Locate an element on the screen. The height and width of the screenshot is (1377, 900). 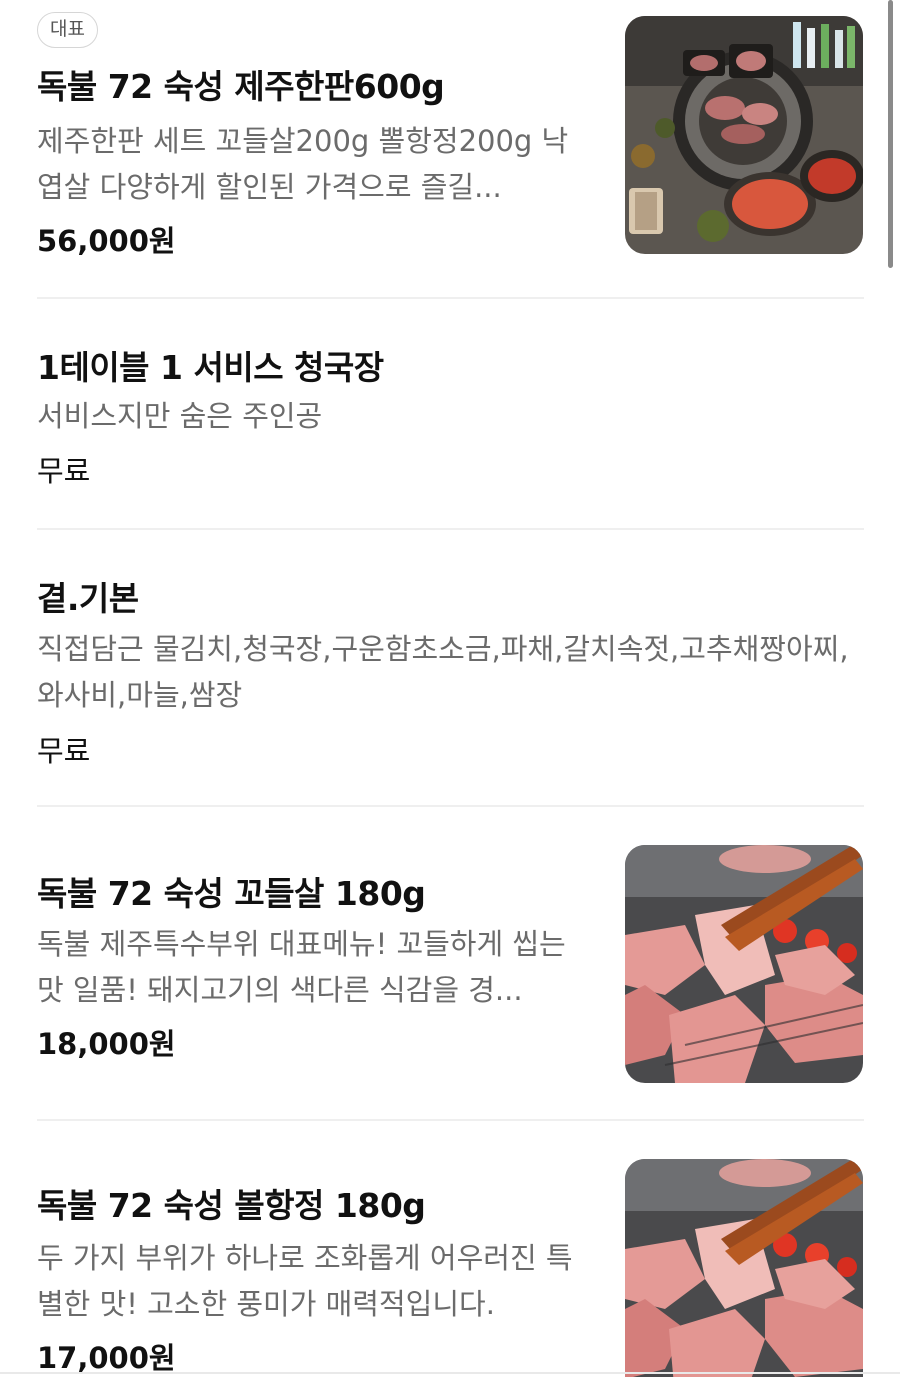
menu-item-title: 1테이블 1 서비스 청국장 is located at coordinates (210, 367).